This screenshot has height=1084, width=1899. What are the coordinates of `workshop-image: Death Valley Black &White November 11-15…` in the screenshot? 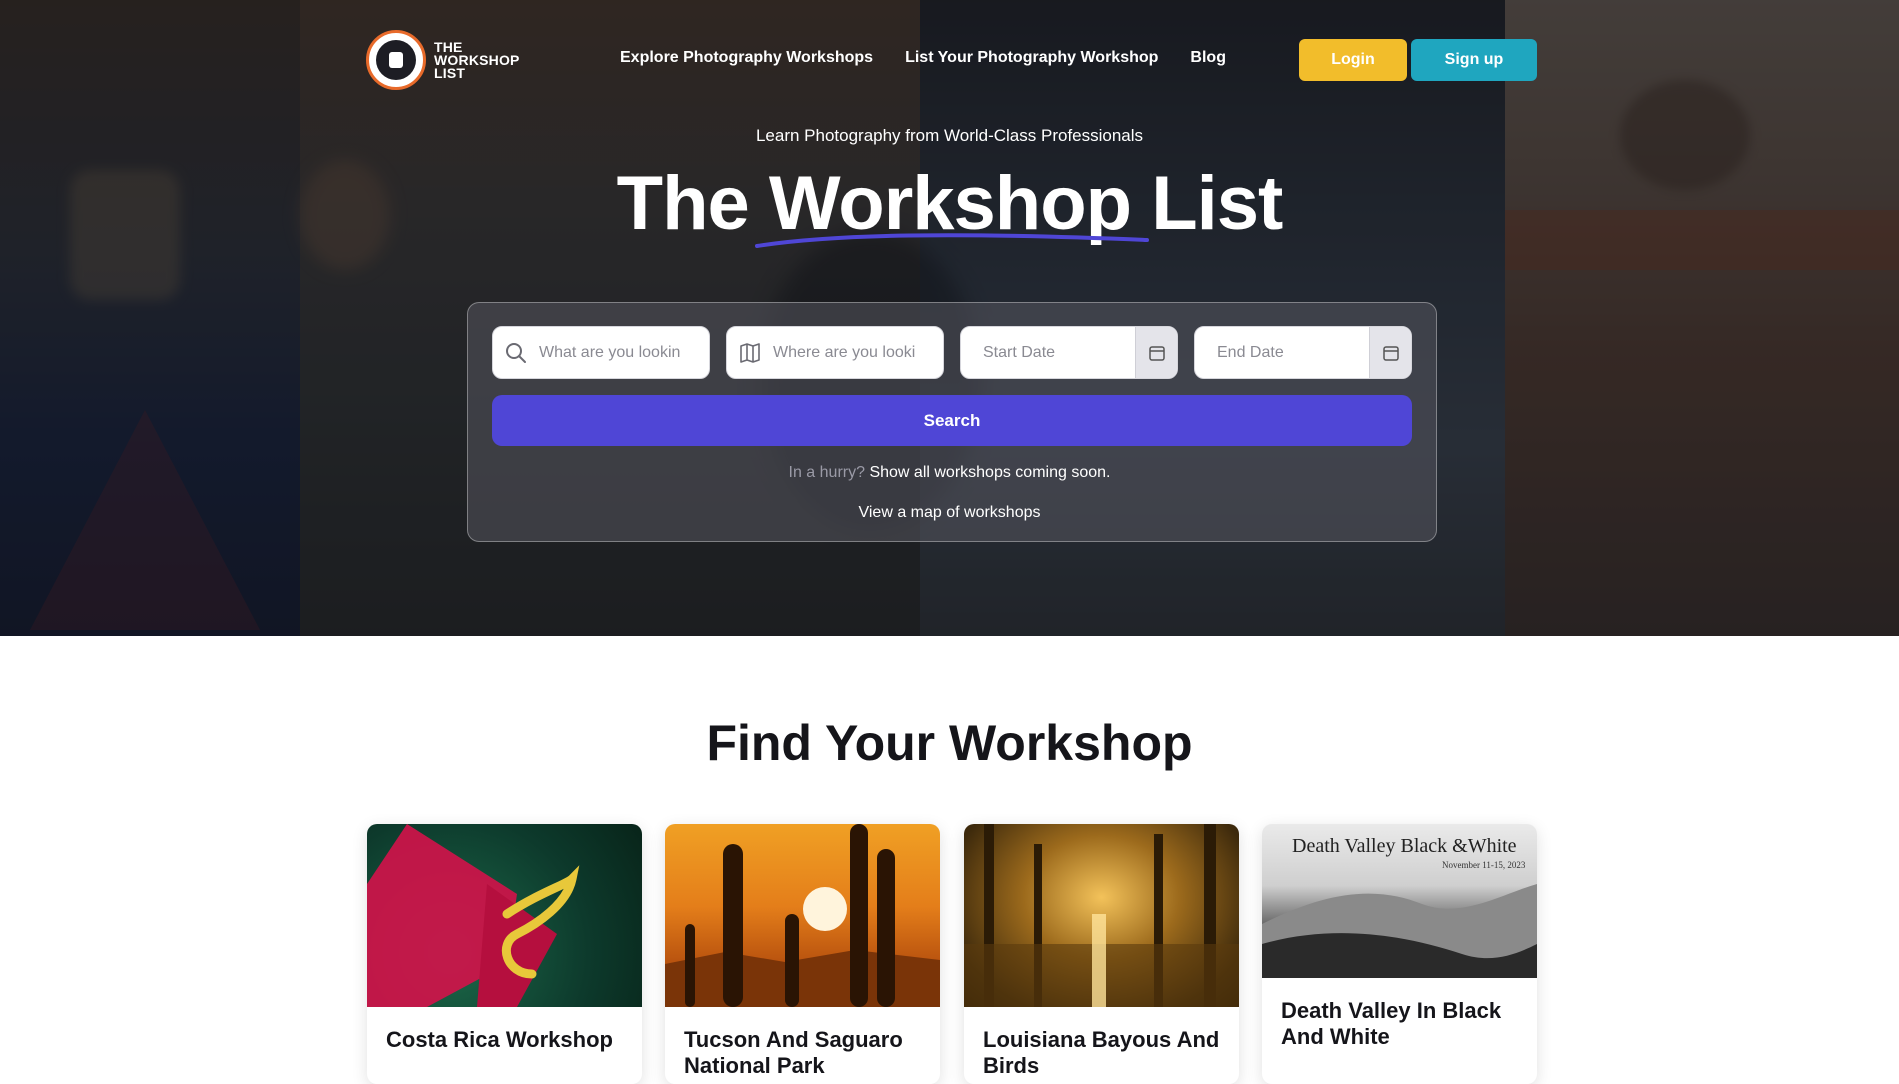 It's located at (1399, 901).